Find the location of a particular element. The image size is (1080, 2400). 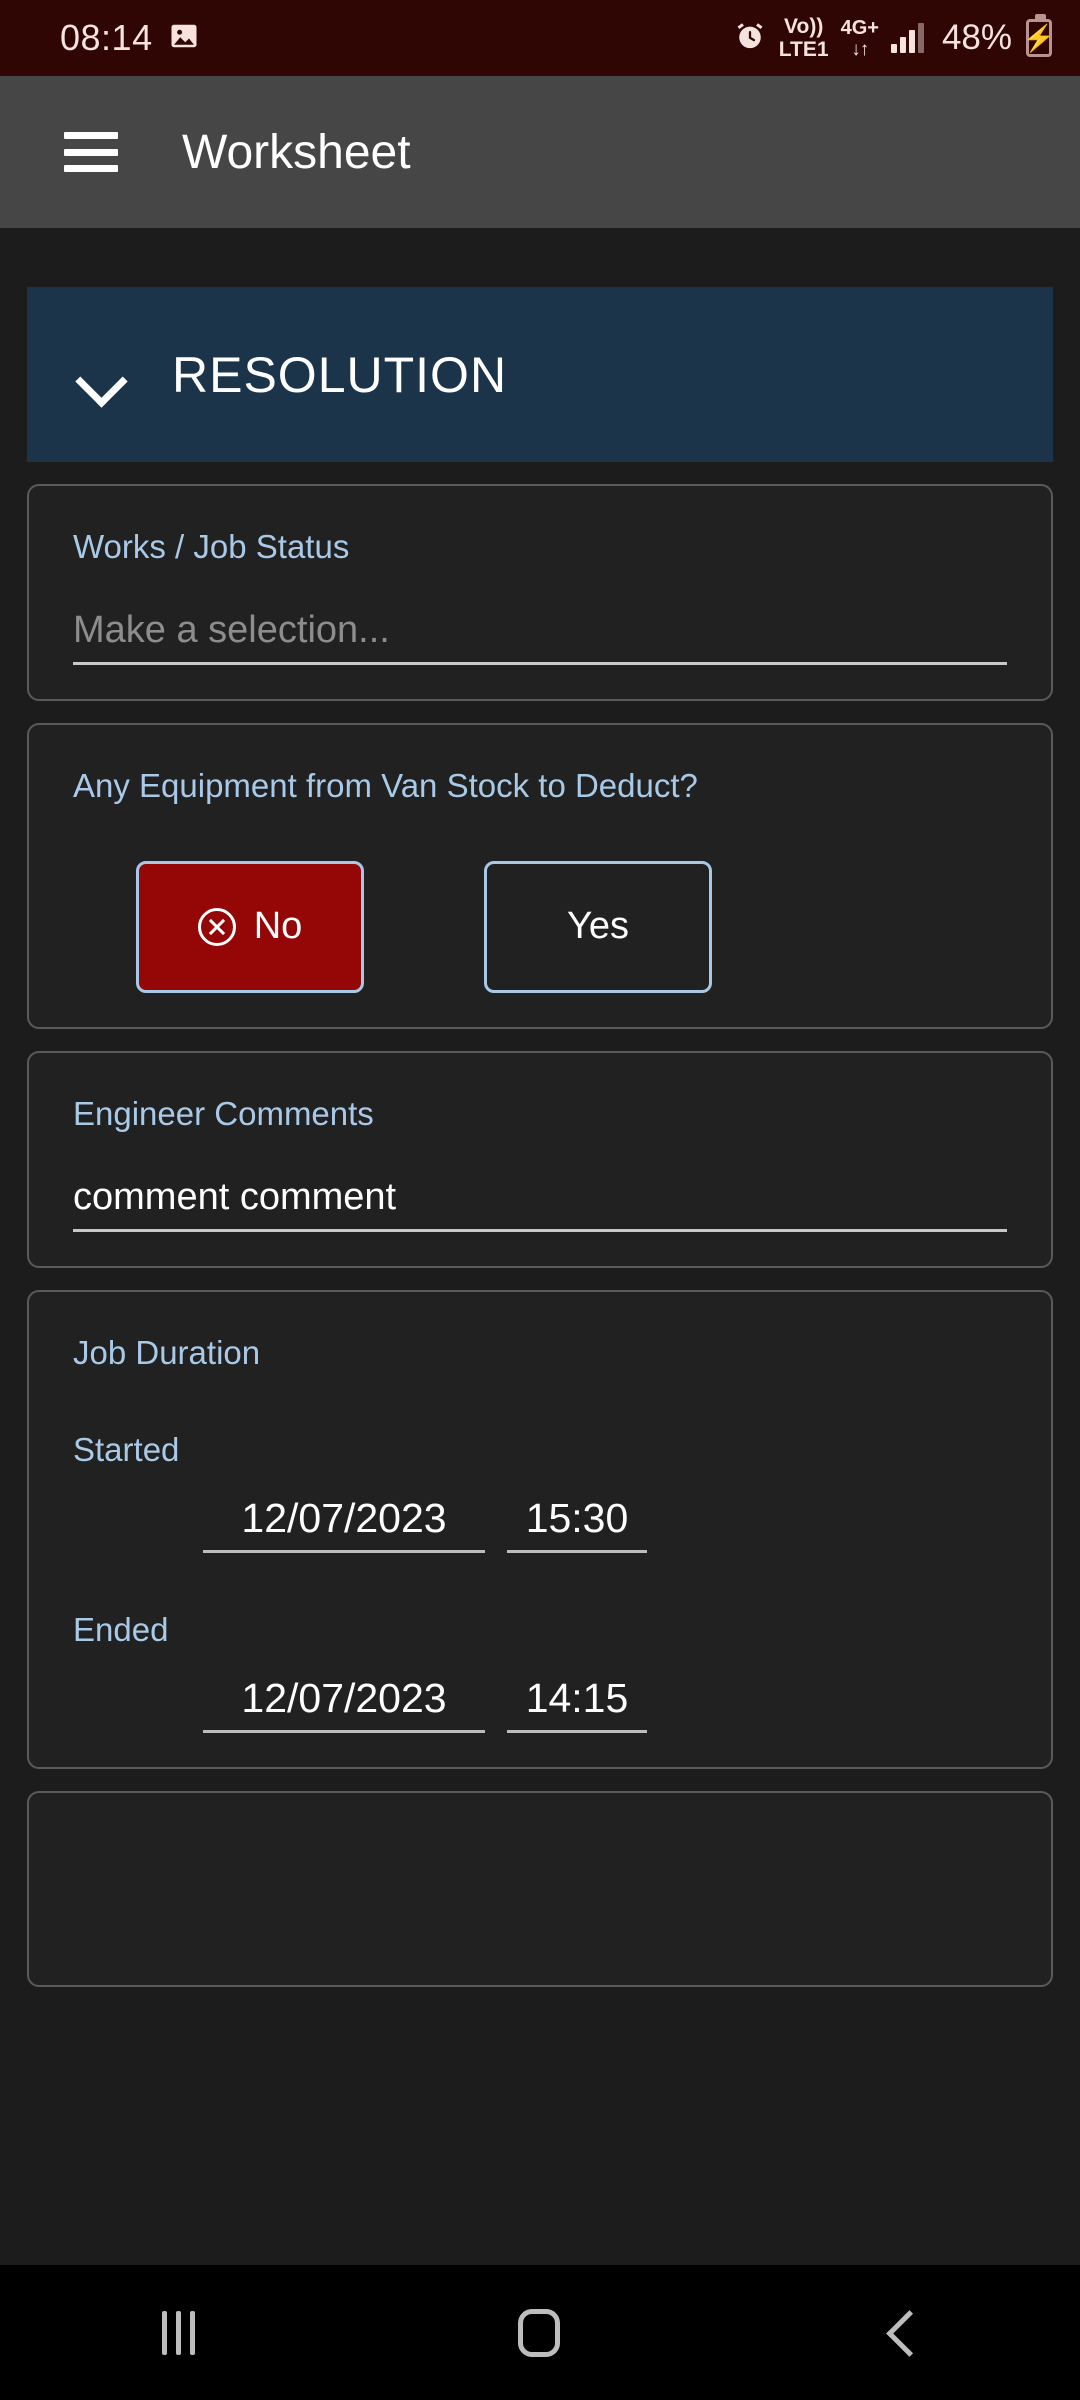

volte-label: Vo)) is located at coordinates (804, 26).